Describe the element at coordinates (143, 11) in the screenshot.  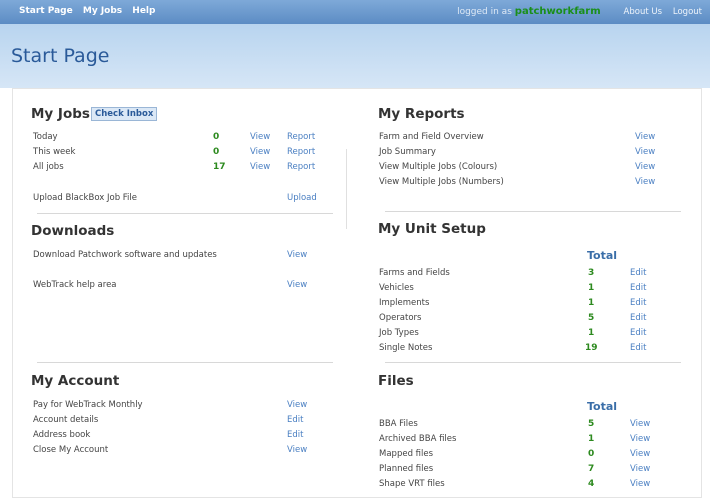
I see `nav-help: Help` at that location.